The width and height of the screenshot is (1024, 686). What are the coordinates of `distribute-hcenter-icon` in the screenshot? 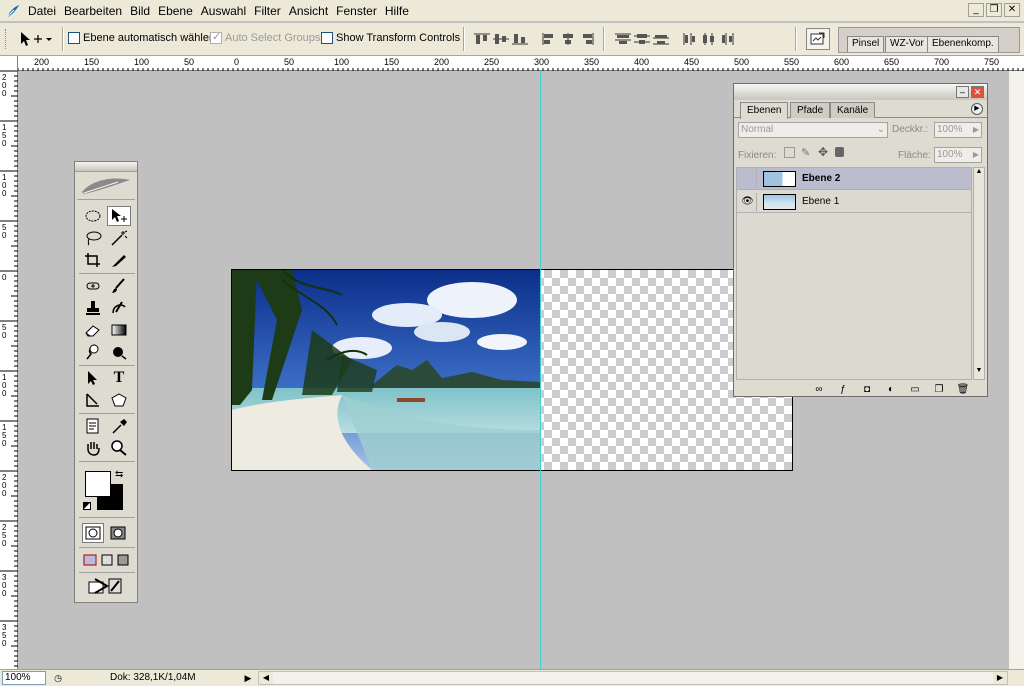 It's located at (709, 39).